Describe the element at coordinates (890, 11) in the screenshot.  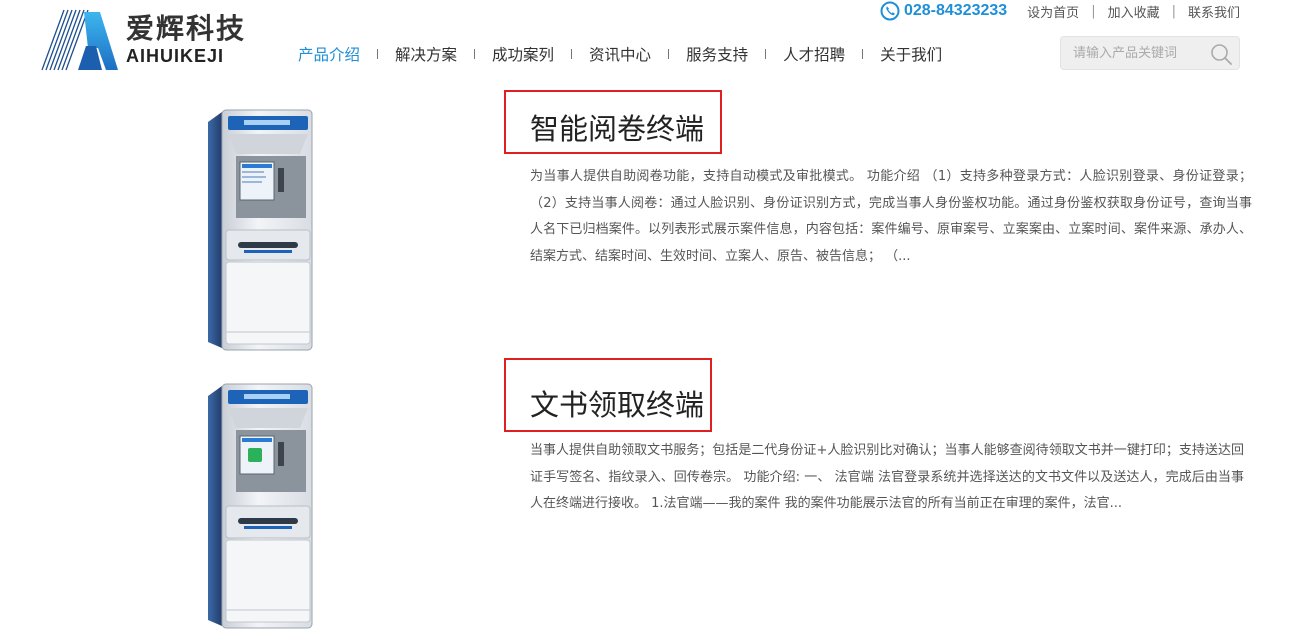
I see `phone-icon` at that location.